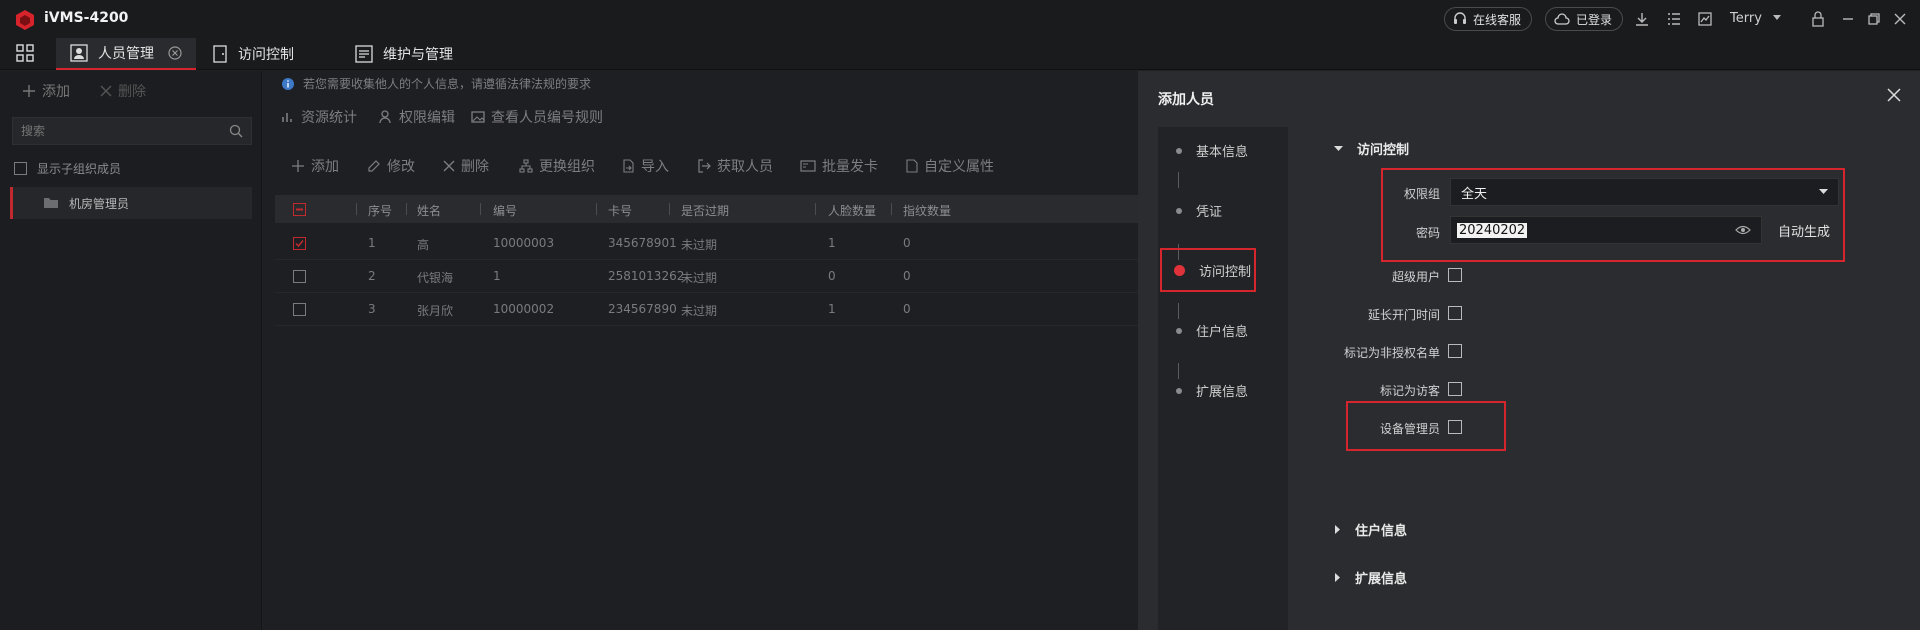 Image resolution: width=1920 pixels, height=630 pixels. I want to click on org-search-box, so click(132, 131).